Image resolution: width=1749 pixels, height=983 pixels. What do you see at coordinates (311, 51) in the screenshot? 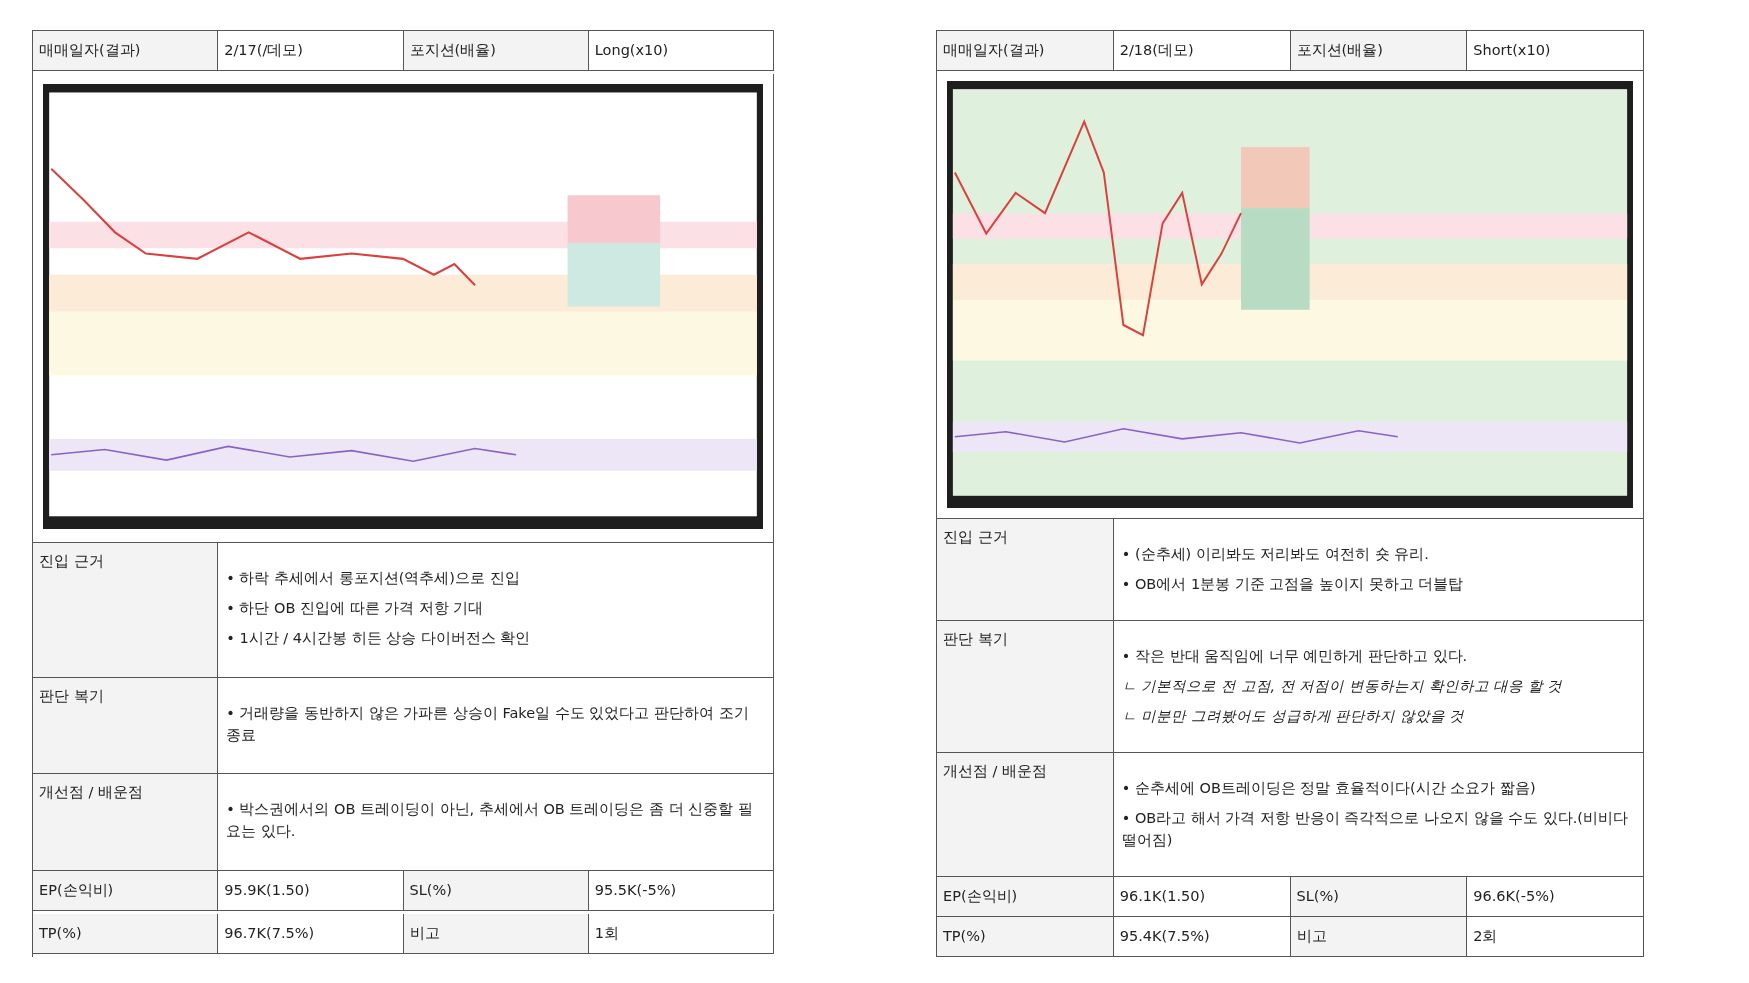
I see `field-value: 2/17(/데모)` at bounding box center [311, 51].